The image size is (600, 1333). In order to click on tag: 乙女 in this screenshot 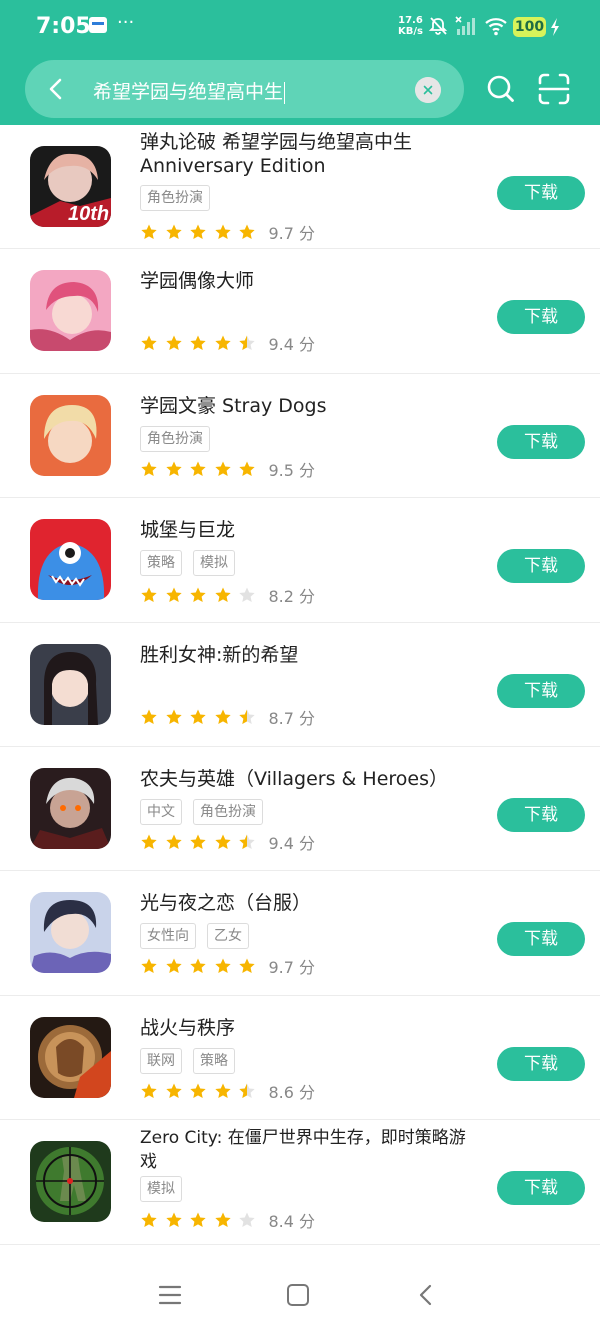, I will do `click(228, 936)`.